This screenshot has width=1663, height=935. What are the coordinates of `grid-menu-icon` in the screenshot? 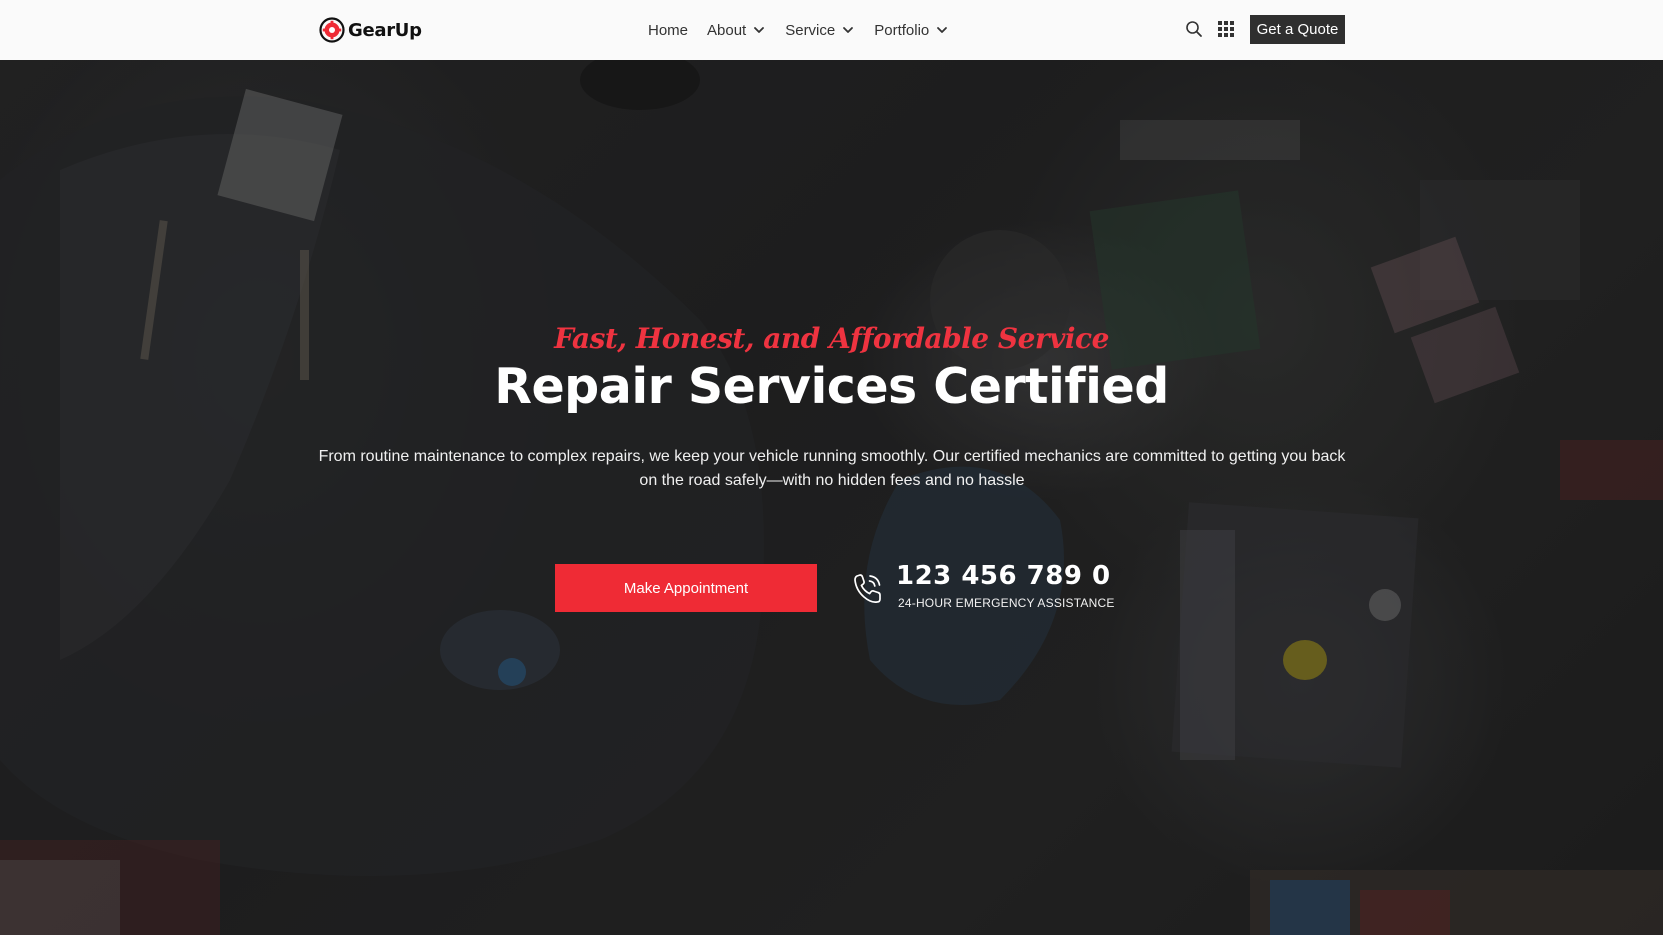 It's located at (1226, 29).